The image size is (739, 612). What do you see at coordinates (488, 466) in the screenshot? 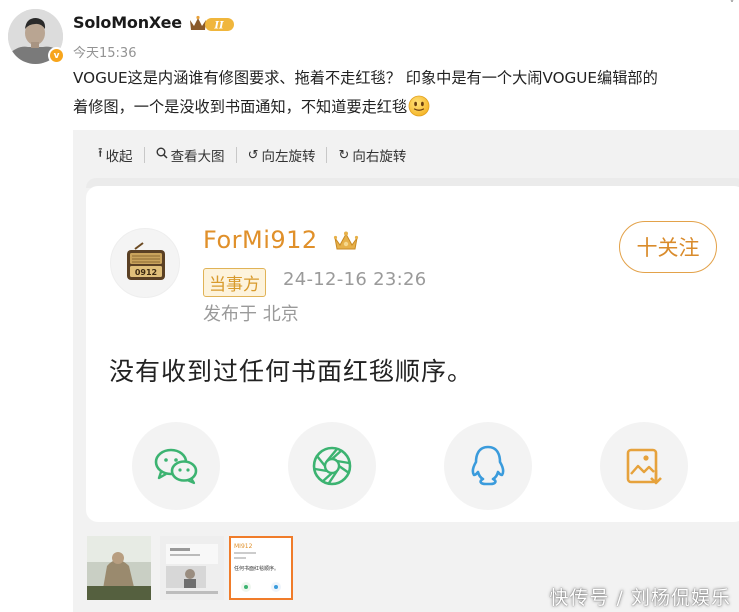
I see `qq-icon` at bounding box center [488, 466].